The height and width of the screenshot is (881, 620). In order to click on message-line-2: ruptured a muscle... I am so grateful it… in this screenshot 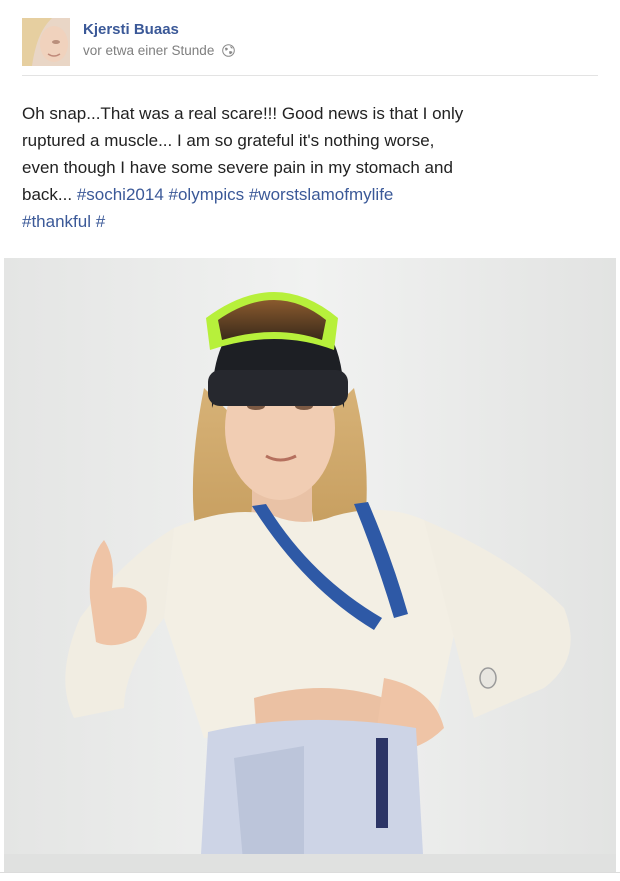, I will do `click(228, 140)`.